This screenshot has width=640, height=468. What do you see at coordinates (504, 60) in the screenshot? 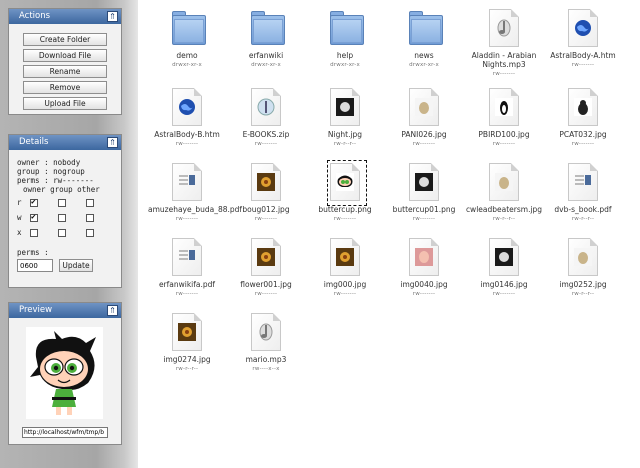
I see `file-name: Aladdin - Arabian Nights.mp3` at bounding box center [504, 60].